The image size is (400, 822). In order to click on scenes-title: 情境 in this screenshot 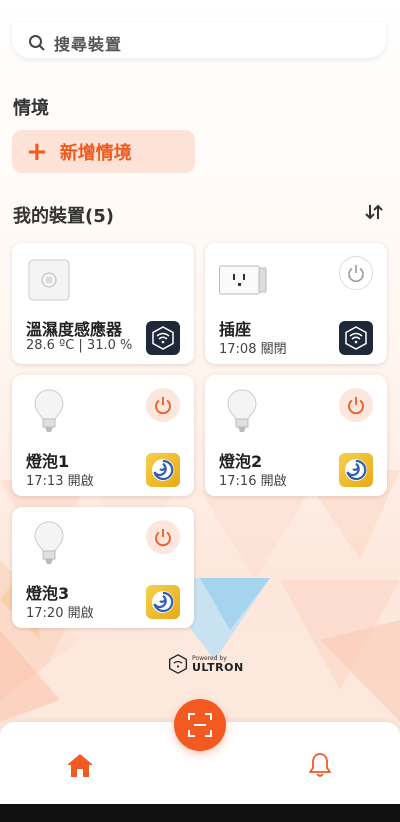, I will do `click(31, 108)`.